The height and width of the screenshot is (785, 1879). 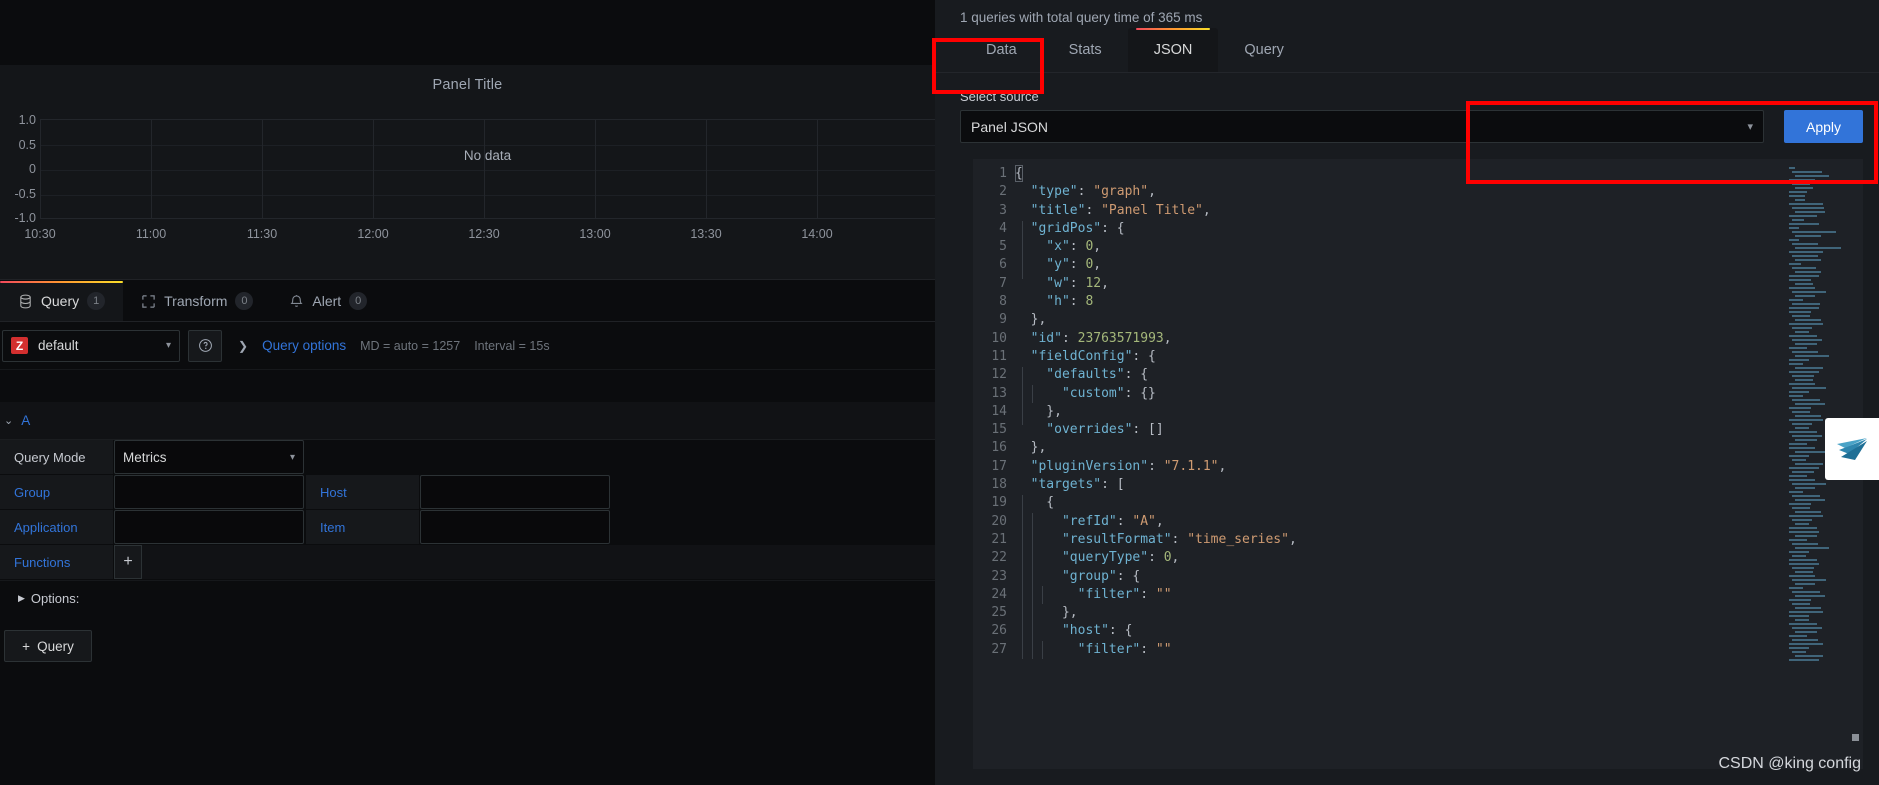 What do you see at coordinates (1824, 126) in the screenshot?
I see `apply-button: Apply` at bounding box center [1824, 126].